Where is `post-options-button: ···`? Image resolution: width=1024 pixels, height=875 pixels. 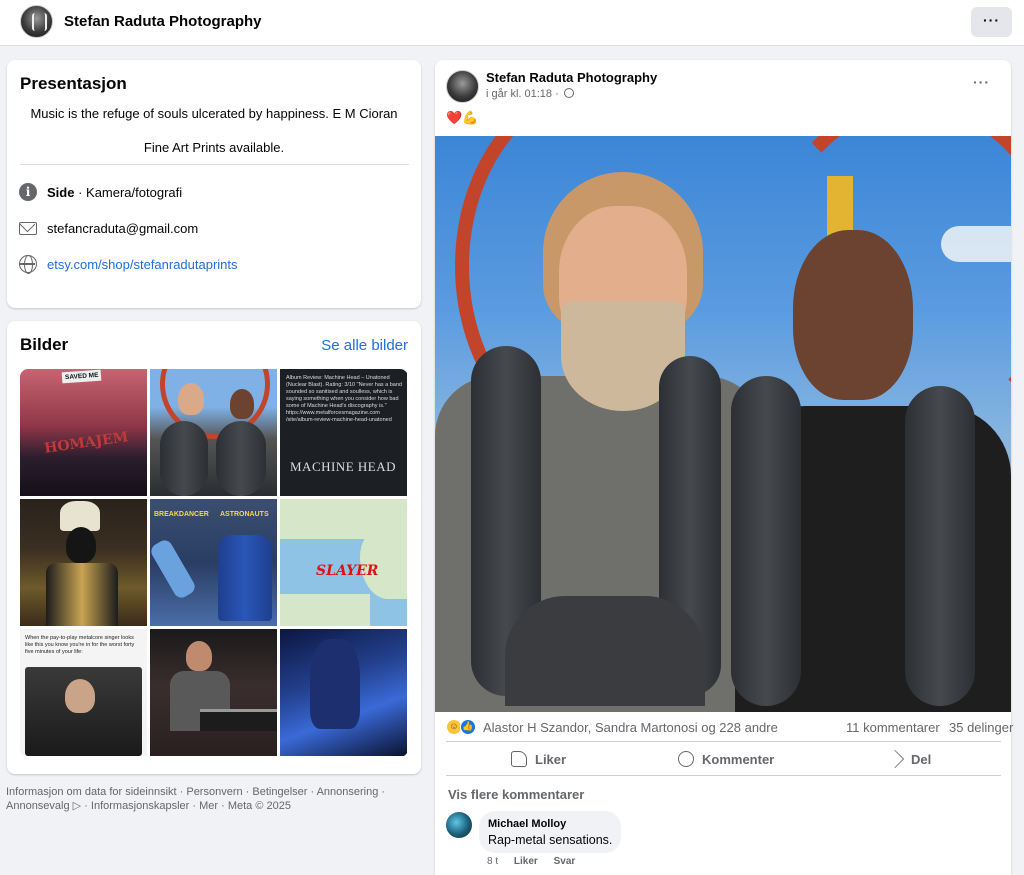
post-options-button: ··· is located at coordinates (981, 82).